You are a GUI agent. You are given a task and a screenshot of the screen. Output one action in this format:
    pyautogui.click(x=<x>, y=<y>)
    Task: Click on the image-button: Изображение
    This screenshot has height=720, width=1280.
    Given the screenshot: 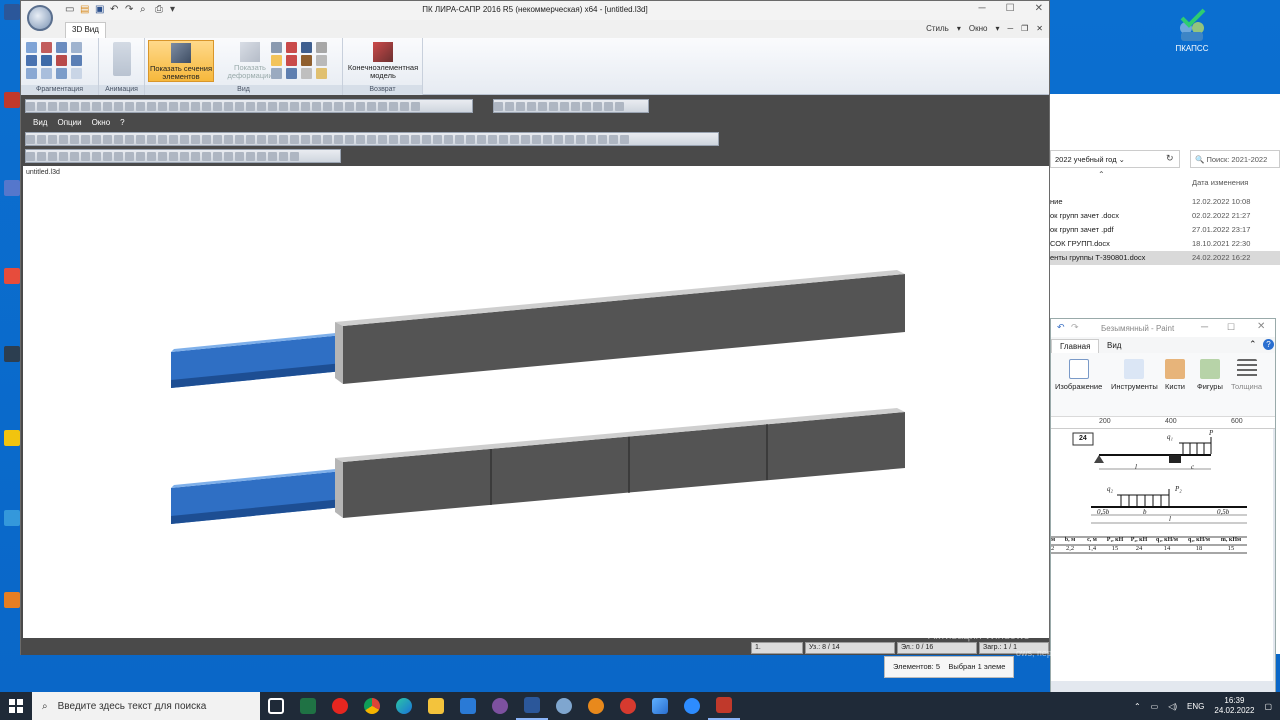 What is the action you would take?
    pyautogui.click(x=1078, y=375)
    